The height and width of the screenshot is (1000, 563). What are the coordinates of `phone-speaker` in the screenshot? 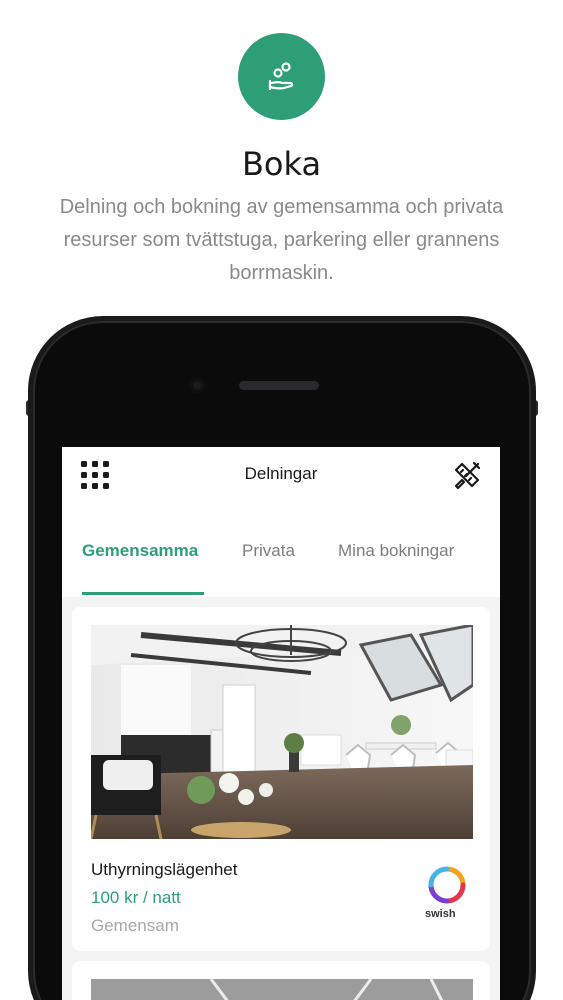 It's located at (279, 385).